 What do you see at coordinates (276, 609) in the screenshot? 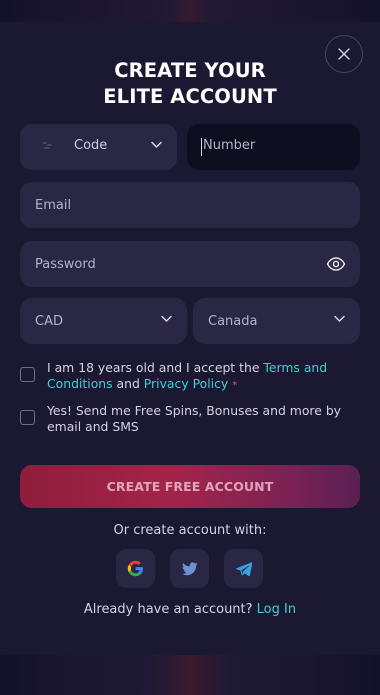
I see `login-link: Log In` at bounding box center [276, 609].